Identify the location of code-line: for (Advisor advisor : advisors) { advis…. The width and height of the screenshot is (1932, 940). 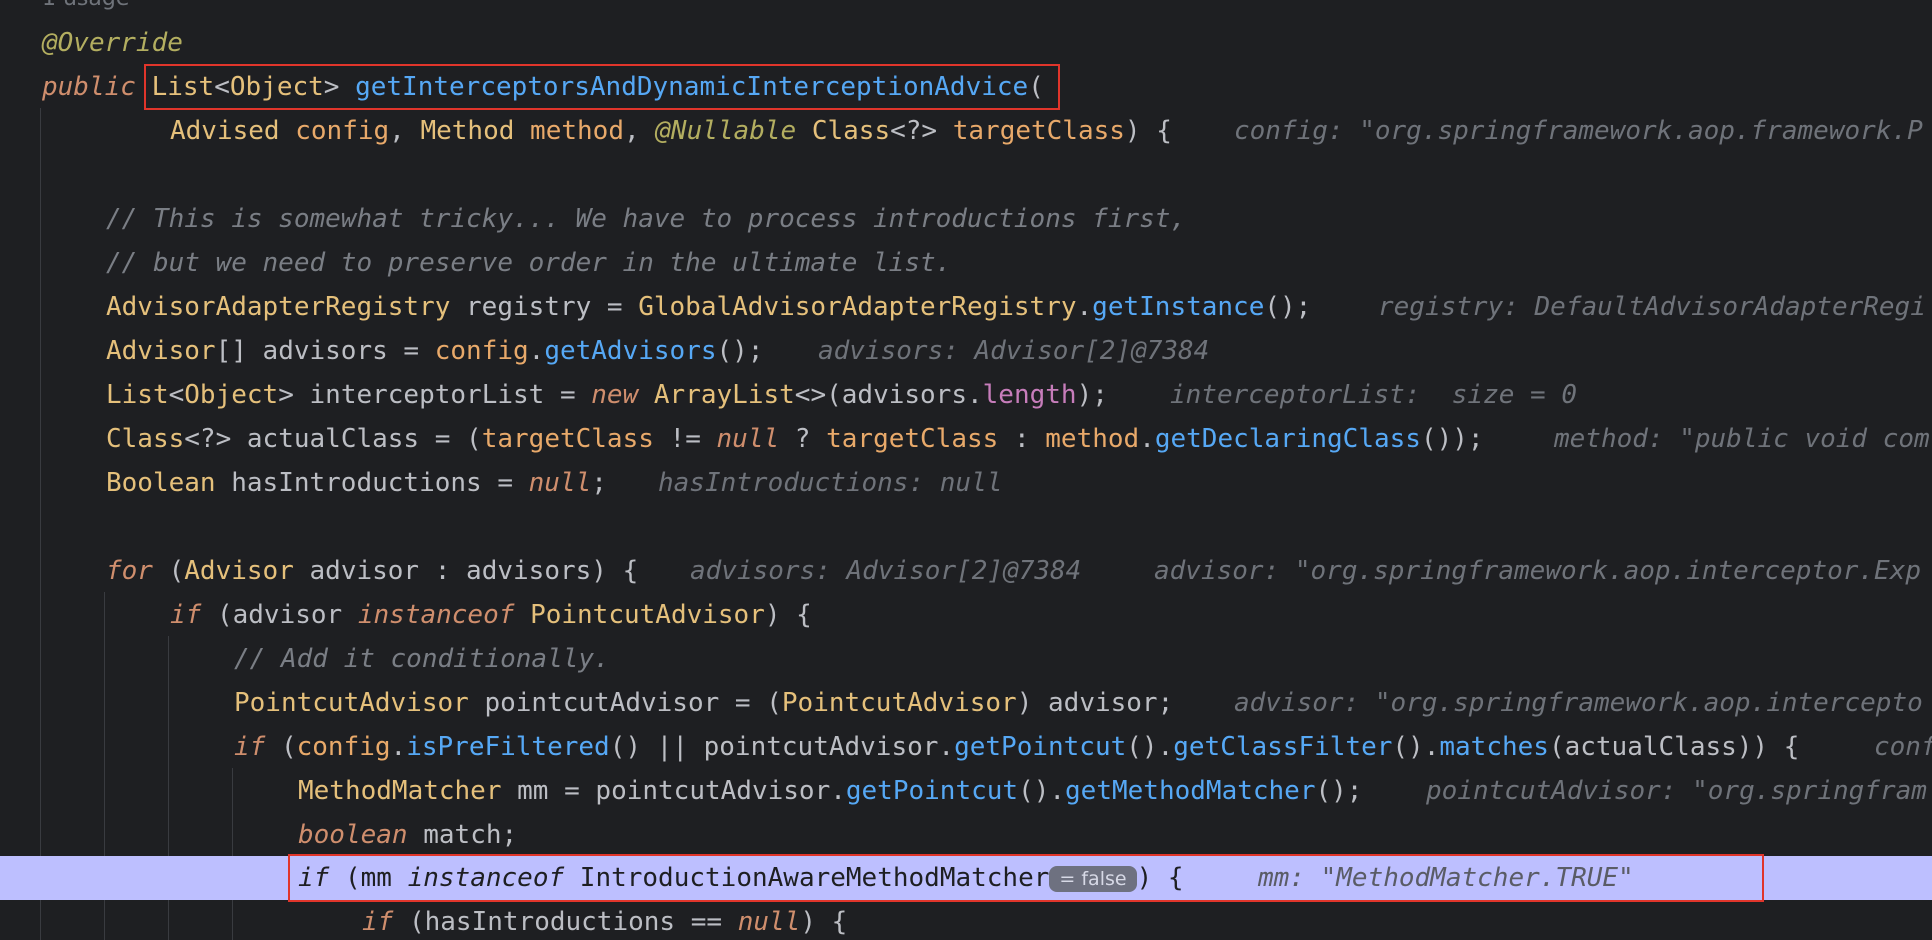
(966, 571).